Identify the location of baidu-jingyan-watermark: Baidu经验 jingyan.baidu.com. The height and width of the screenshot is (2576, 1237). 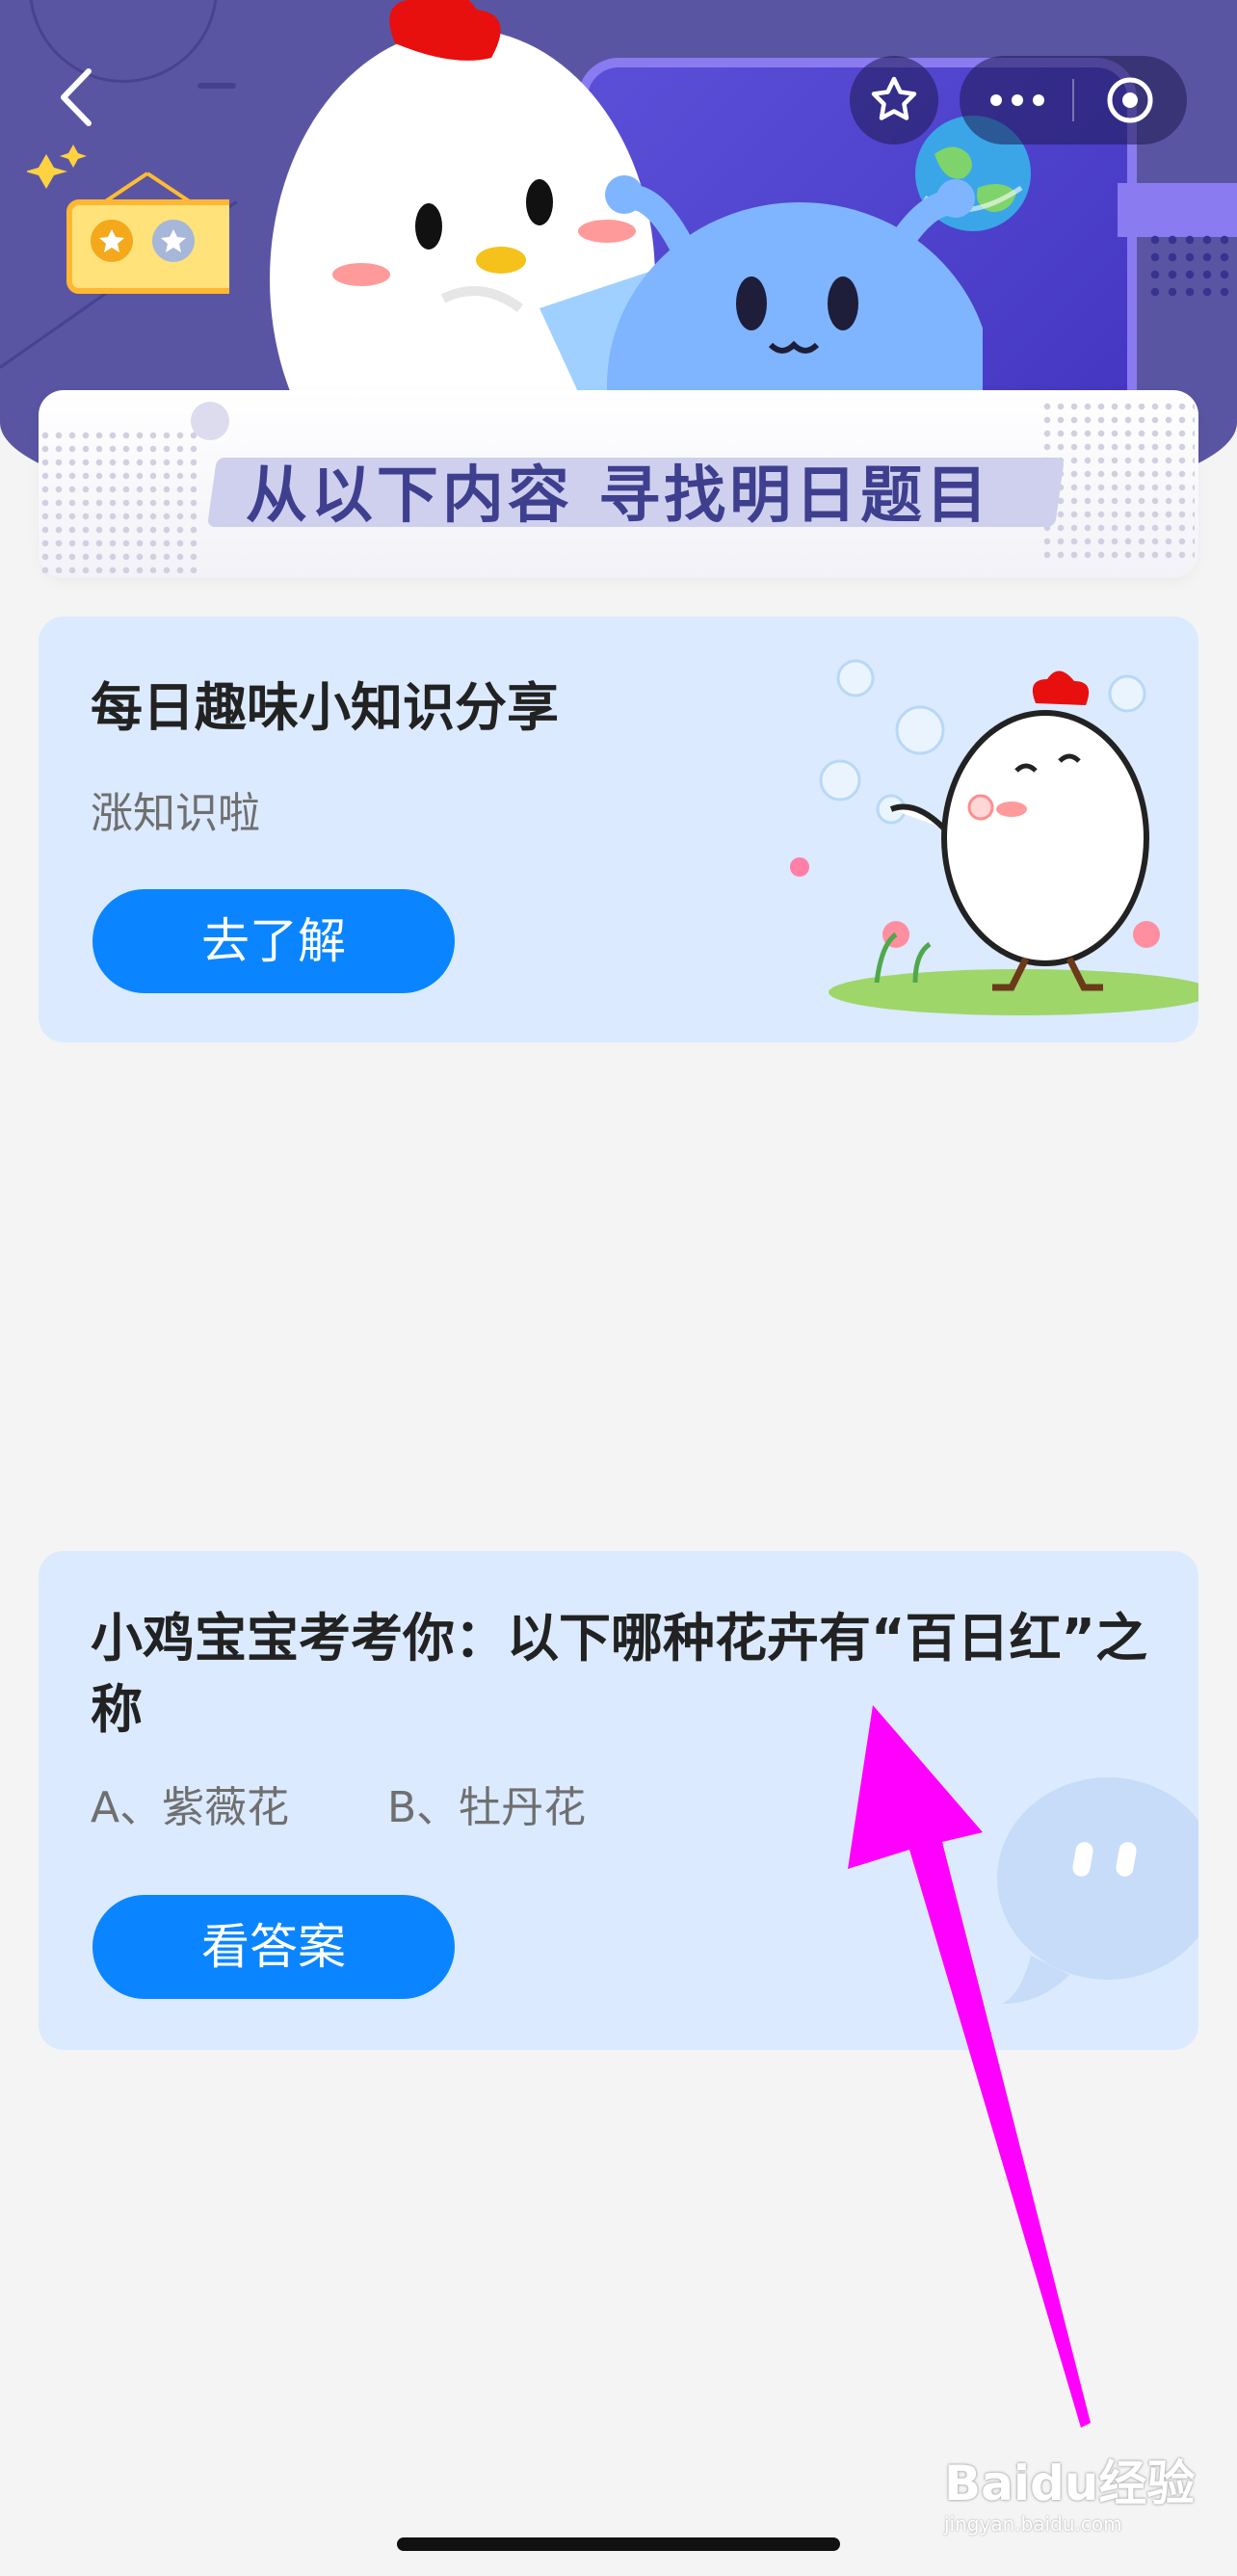
(1079, 2498).